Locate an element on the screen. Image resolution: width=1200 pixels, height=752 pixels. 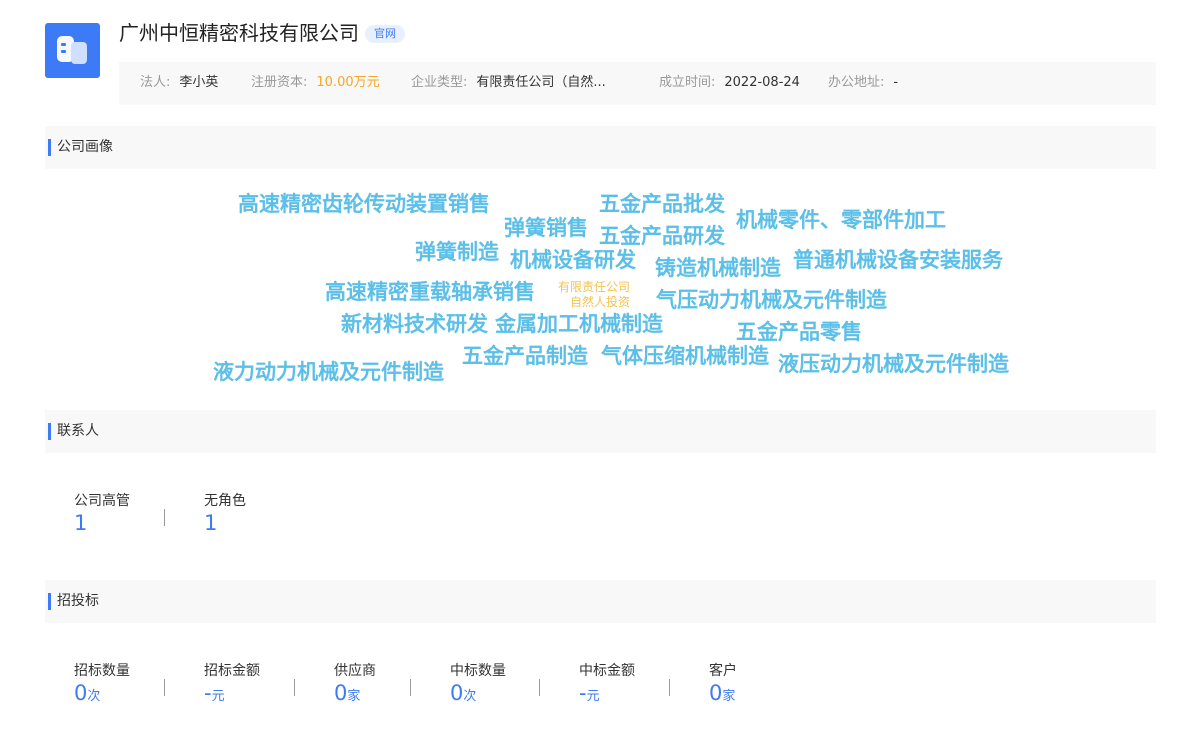
contact-stat-no-role: 无角色 1 is located at coordinates (225, 514).